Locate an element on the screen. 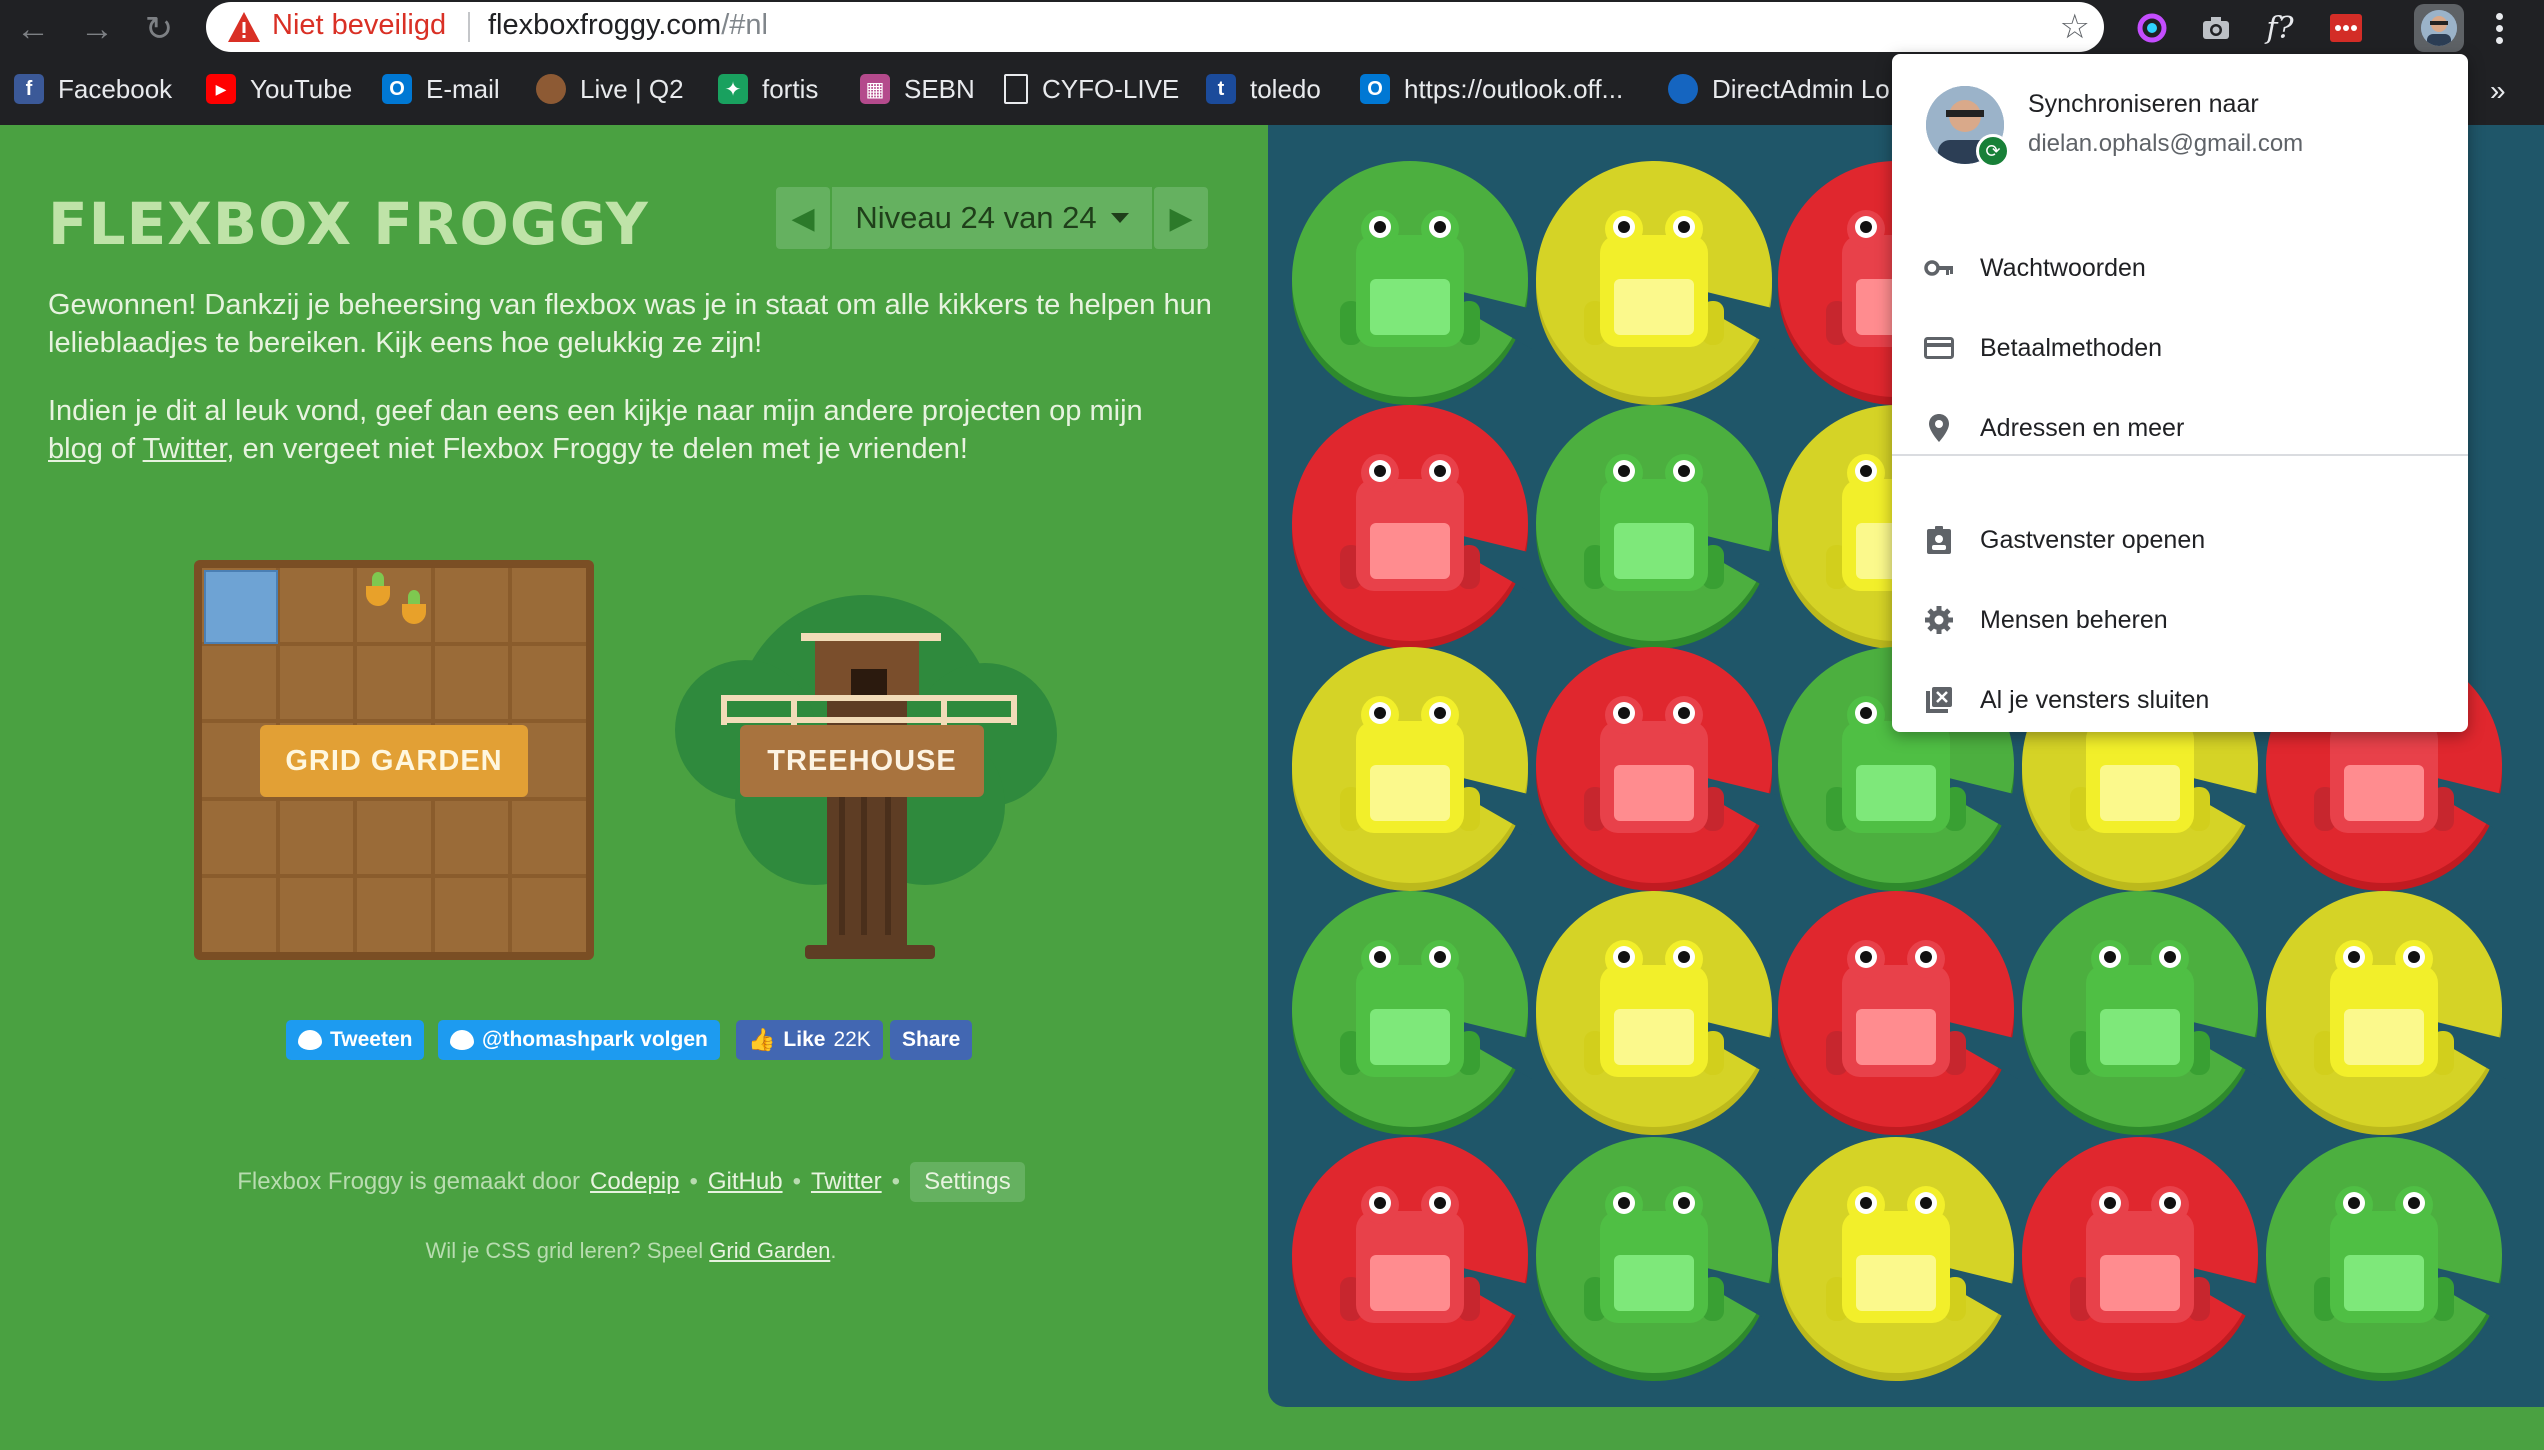 Image resolution: width=2544 pixels, height=1450 pixels. lastpass-icon is located at coordinates (2346, 28).